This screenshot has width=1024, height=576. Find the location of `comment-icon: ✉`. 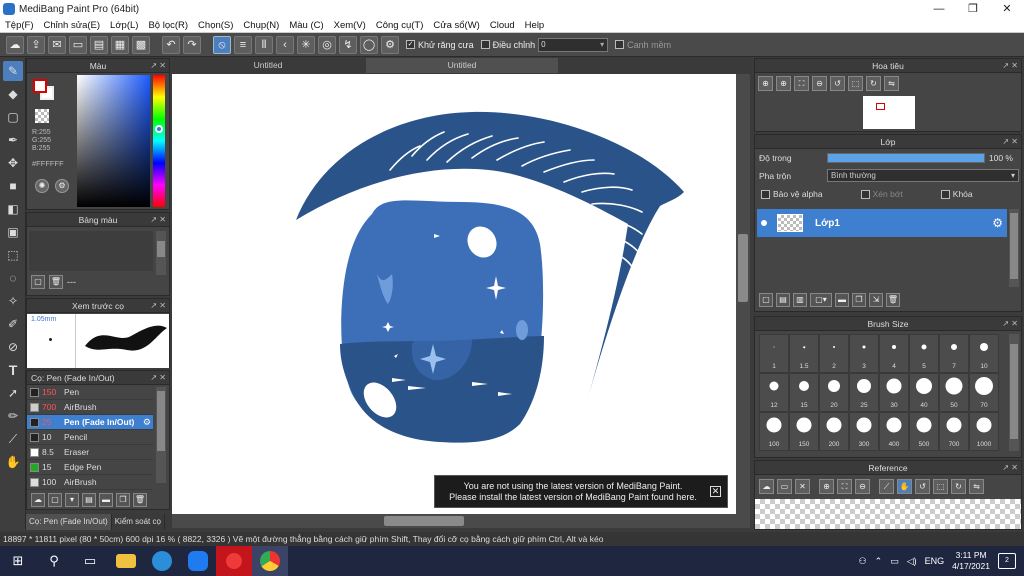

comment-icon: ✉ is located at coordinates (57, 44).